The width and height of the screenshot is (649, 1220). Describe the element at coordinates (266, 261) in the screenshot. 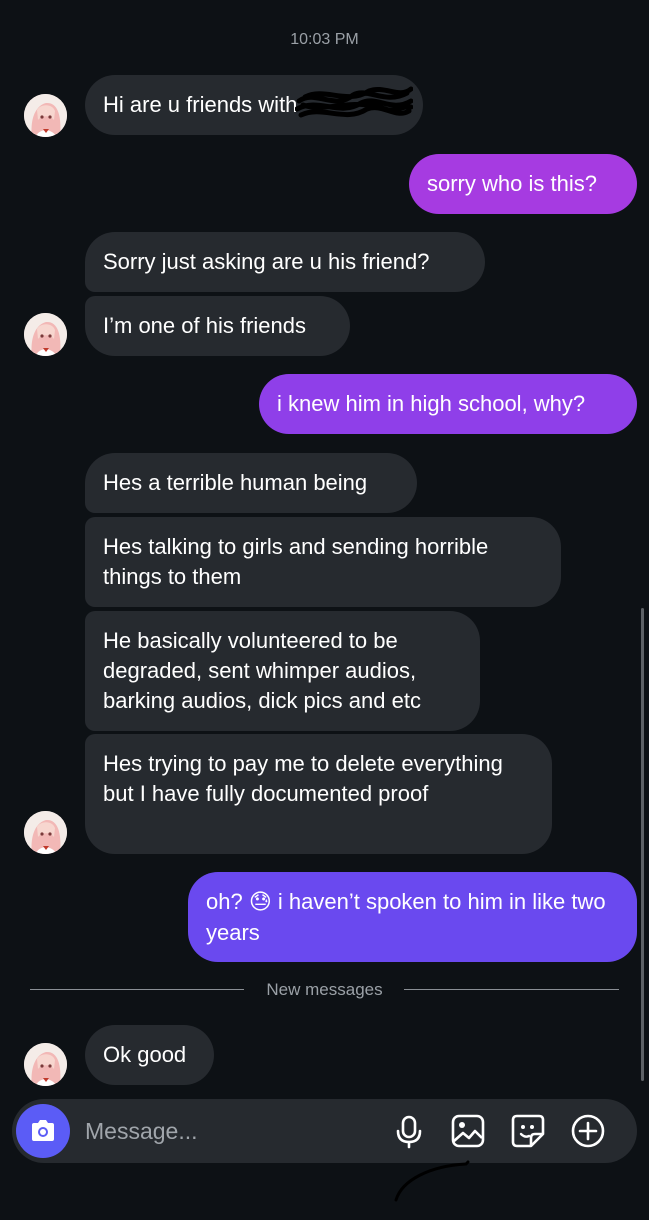

I see `message-text: Sorry just asking are u his friend?` at that location.